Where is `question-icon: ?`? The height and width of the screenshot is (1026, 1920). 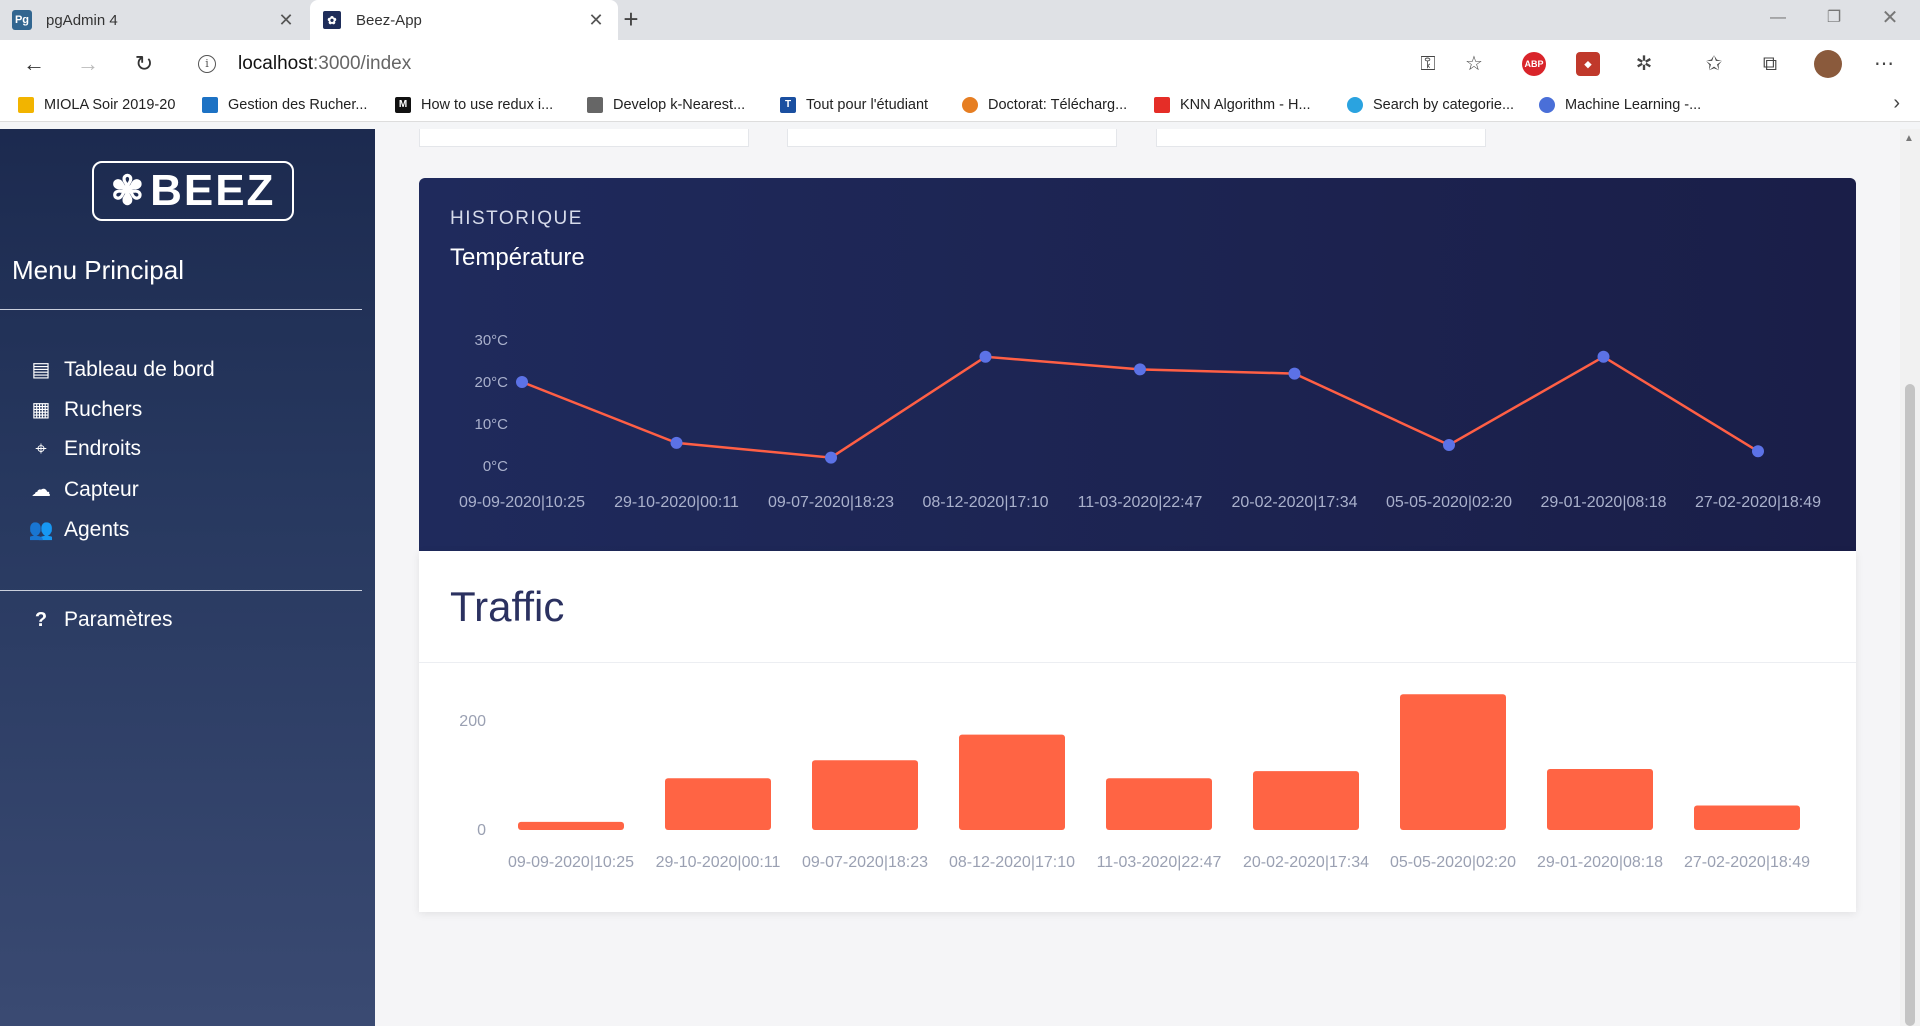
question-icon: ? is located at coordinates (41, 619).